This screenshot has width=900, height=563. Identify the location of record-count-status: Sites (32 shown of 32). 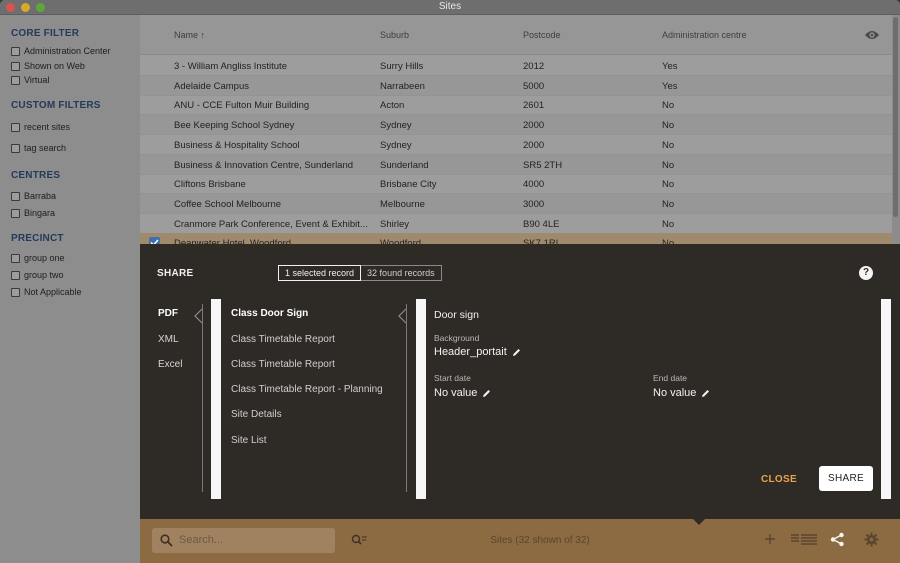
(540, 540).